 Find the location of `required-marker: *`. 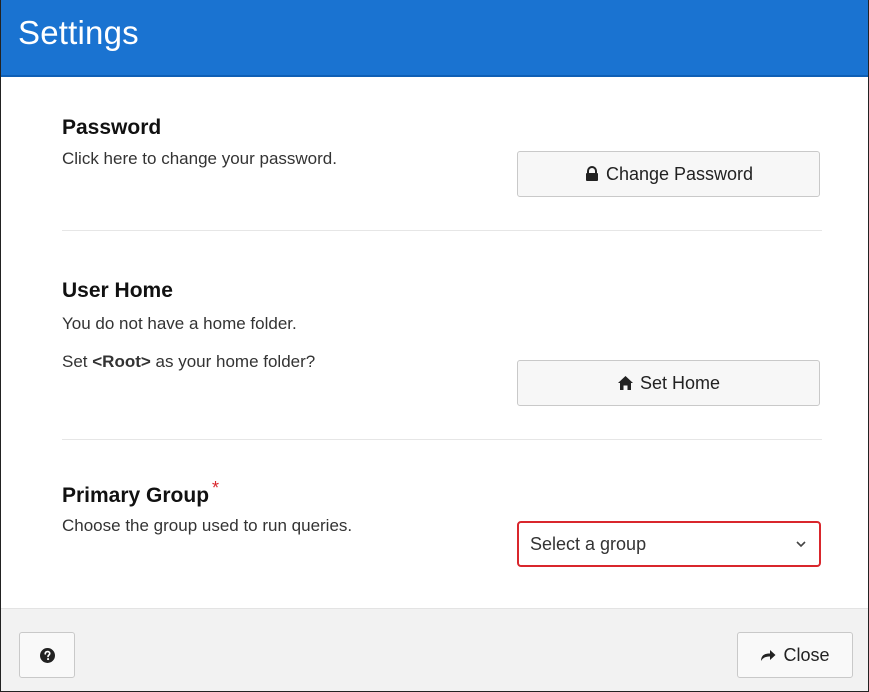

required-marker: * is located at coordinates (216, 488).